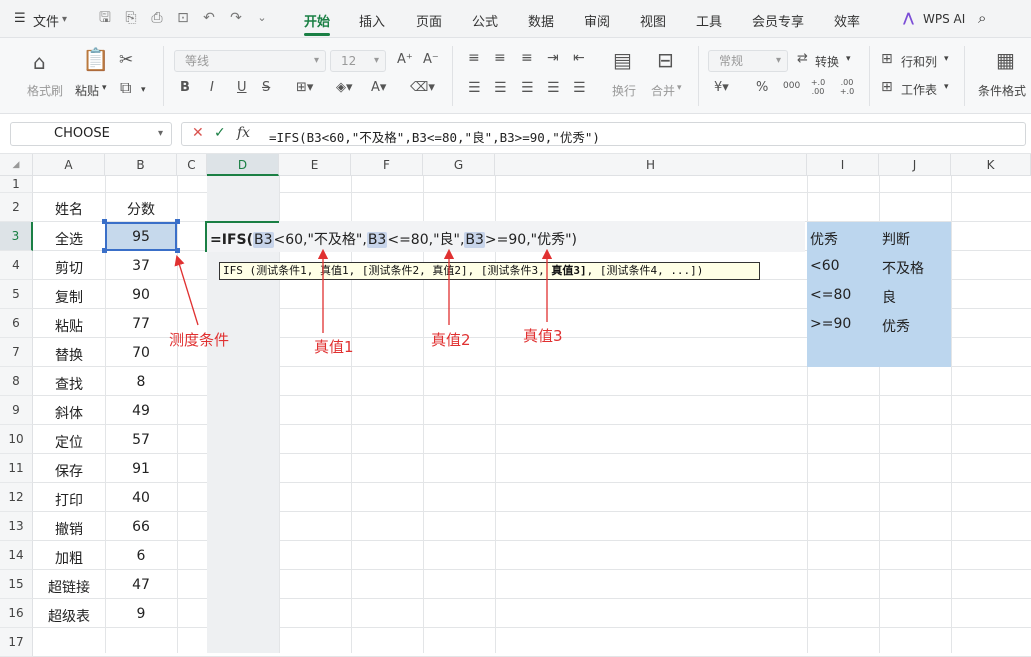 This screenshot has width=1031, height=657. I want to click on annotation-arrows, so click(363, 290).